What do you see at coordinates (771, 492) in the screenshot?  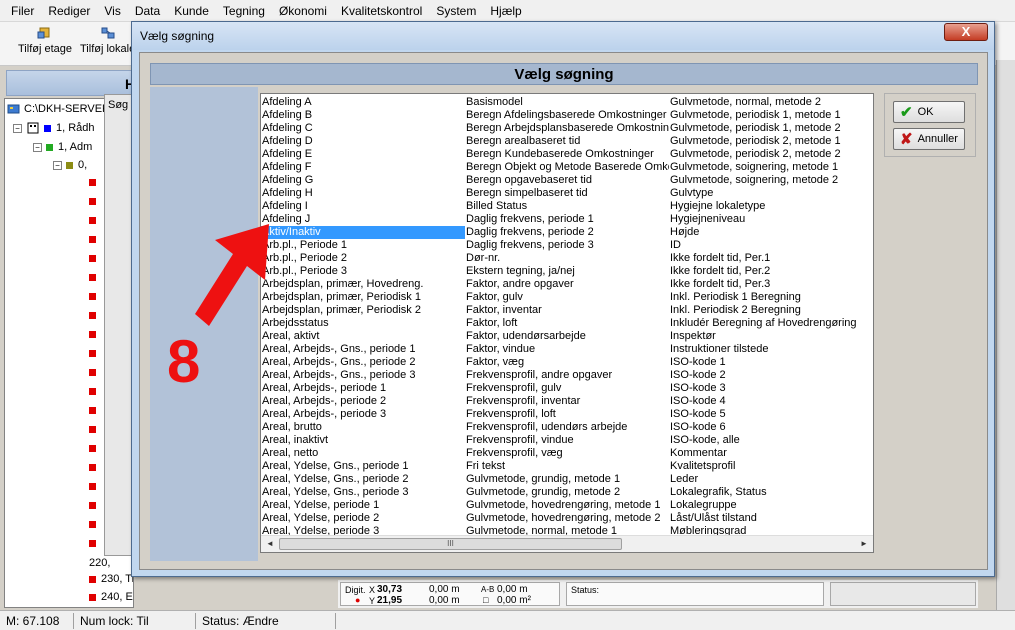 I see `list-item: Lokalegrafik, Status` at bounding box center [771, 492].